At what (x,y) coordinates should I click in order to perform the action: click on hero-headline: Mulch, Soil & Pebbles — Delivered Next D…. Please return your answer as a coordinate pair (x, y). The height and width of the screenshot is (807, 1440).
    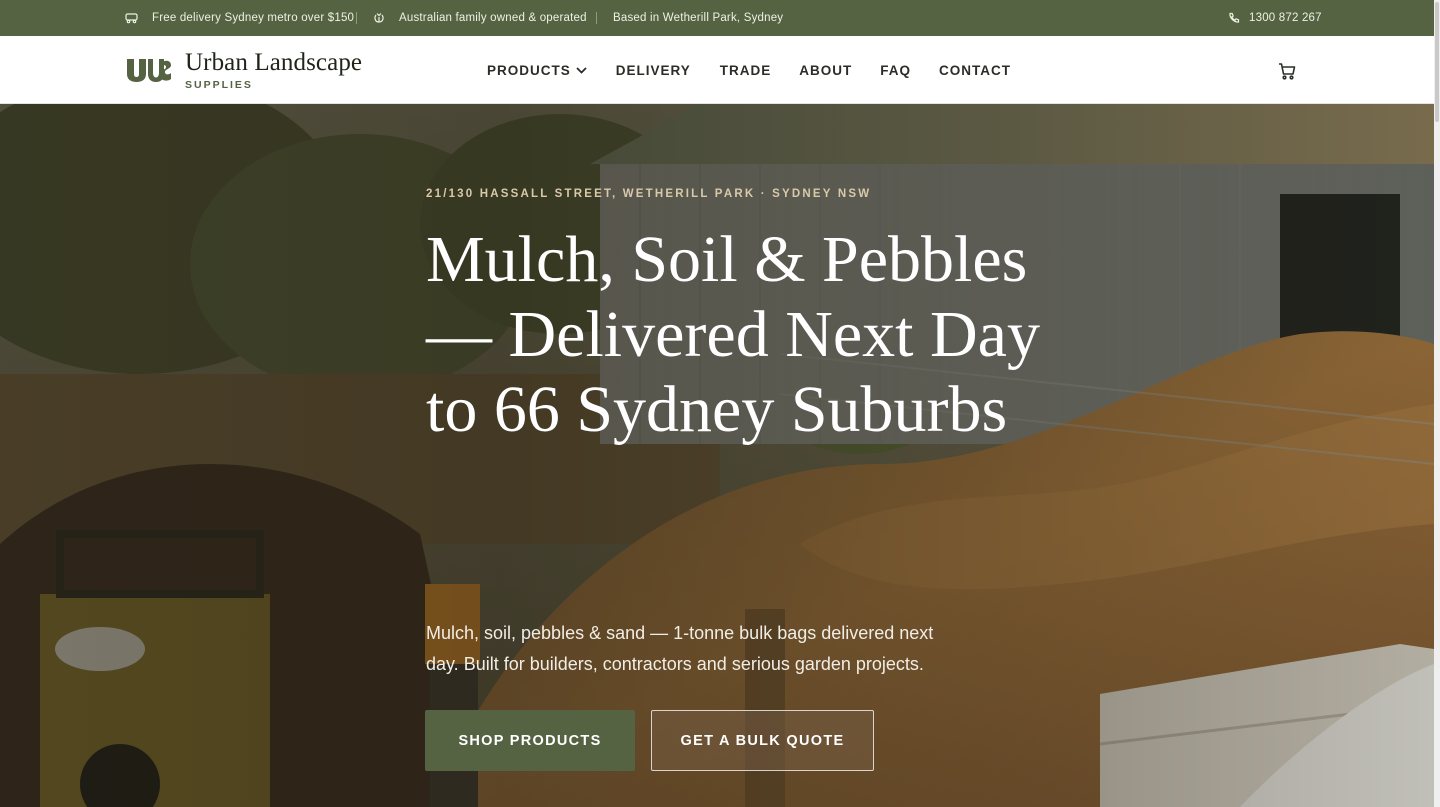
    Looking at the image, I should click on (733, 334).